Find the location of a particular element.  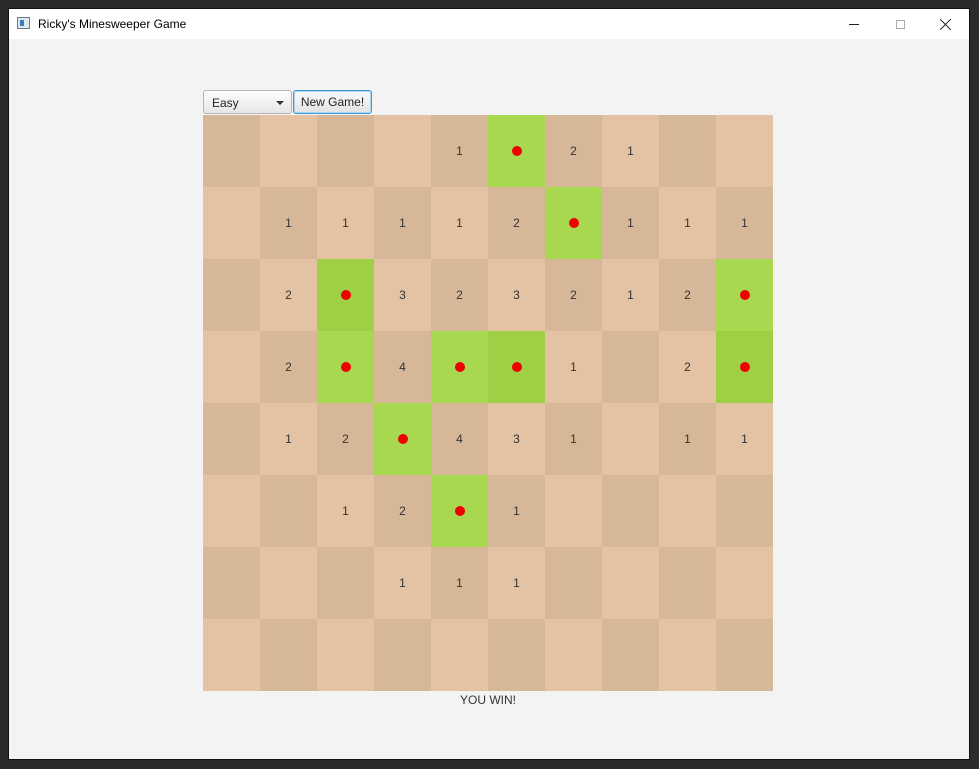

app-icon is located at coordinates (23, 23).